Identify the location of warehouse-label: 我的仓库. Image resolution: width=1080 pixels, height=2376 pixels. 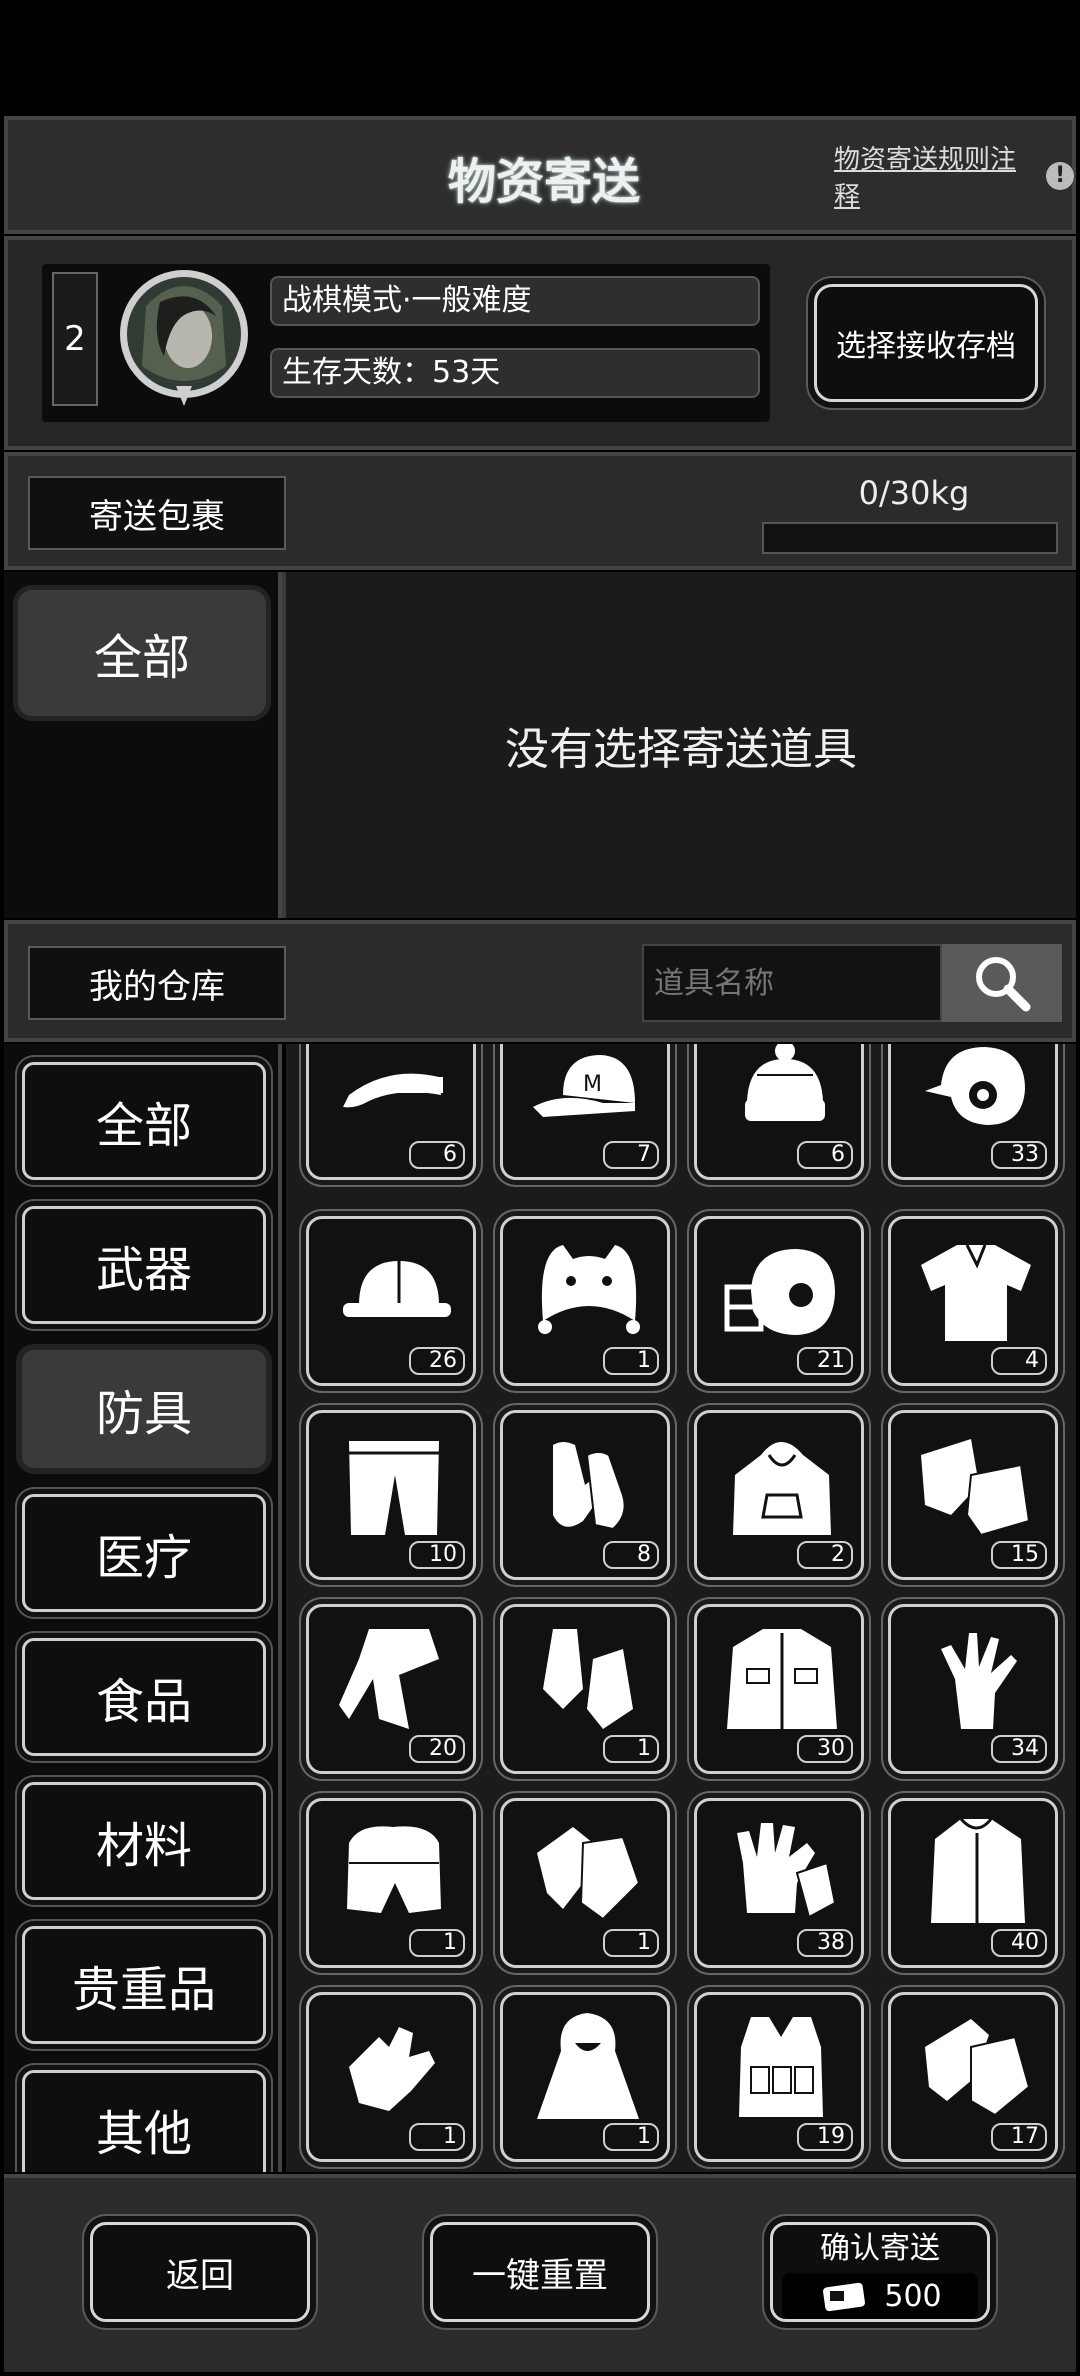
(157, 983).